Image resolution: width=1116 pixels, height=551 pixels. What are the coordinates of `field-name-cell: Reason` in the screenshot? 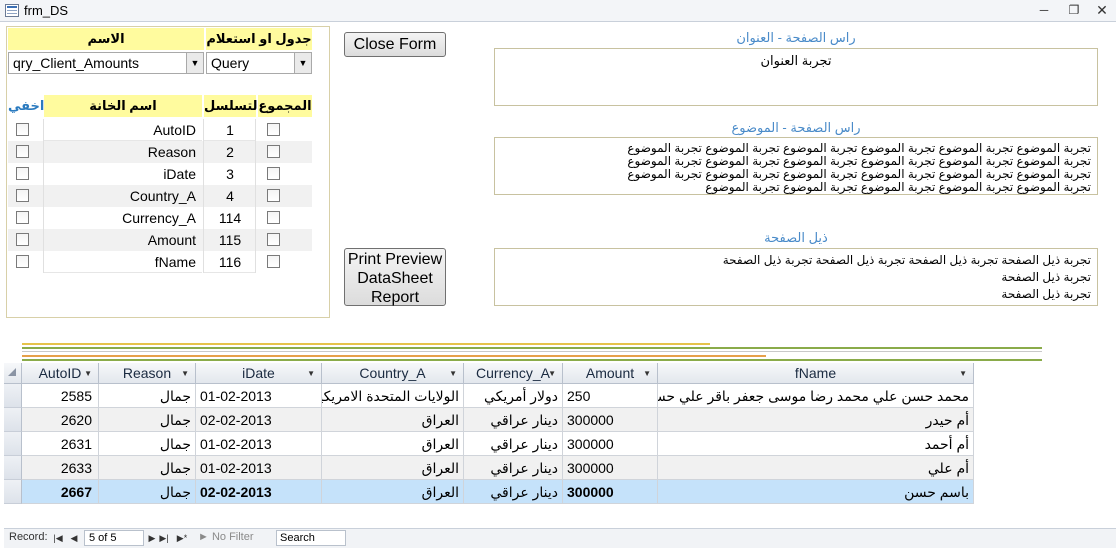 It's located at (123, 152).